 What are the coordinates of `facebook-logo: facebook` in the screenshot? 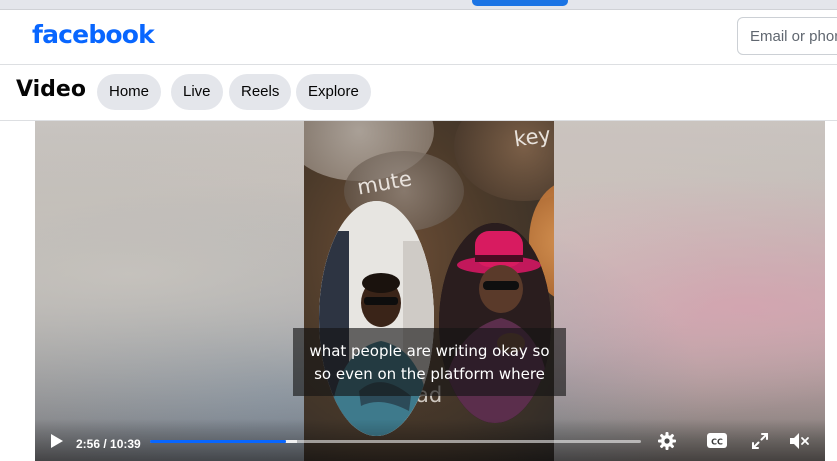 It's located at (93, 34).